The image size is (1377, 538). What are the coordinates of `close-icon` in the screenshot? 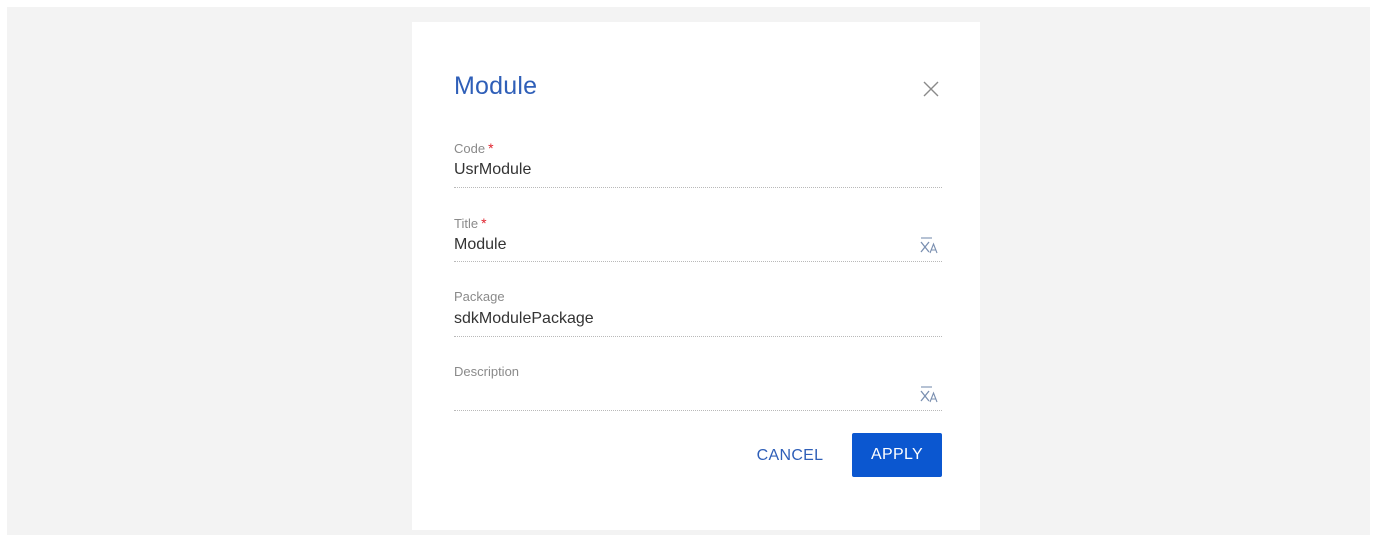 It's located at (931, 89).